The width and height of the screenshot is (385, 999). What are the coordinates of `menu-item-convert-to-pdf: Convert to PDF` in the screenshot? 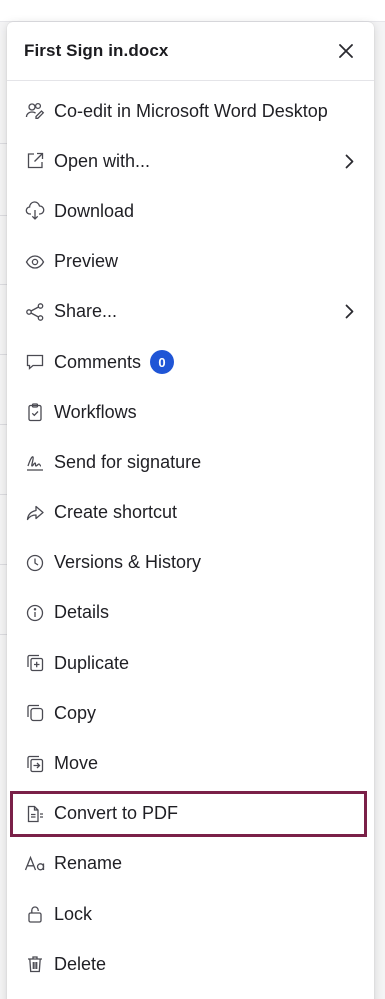 It's located at (190, 814).